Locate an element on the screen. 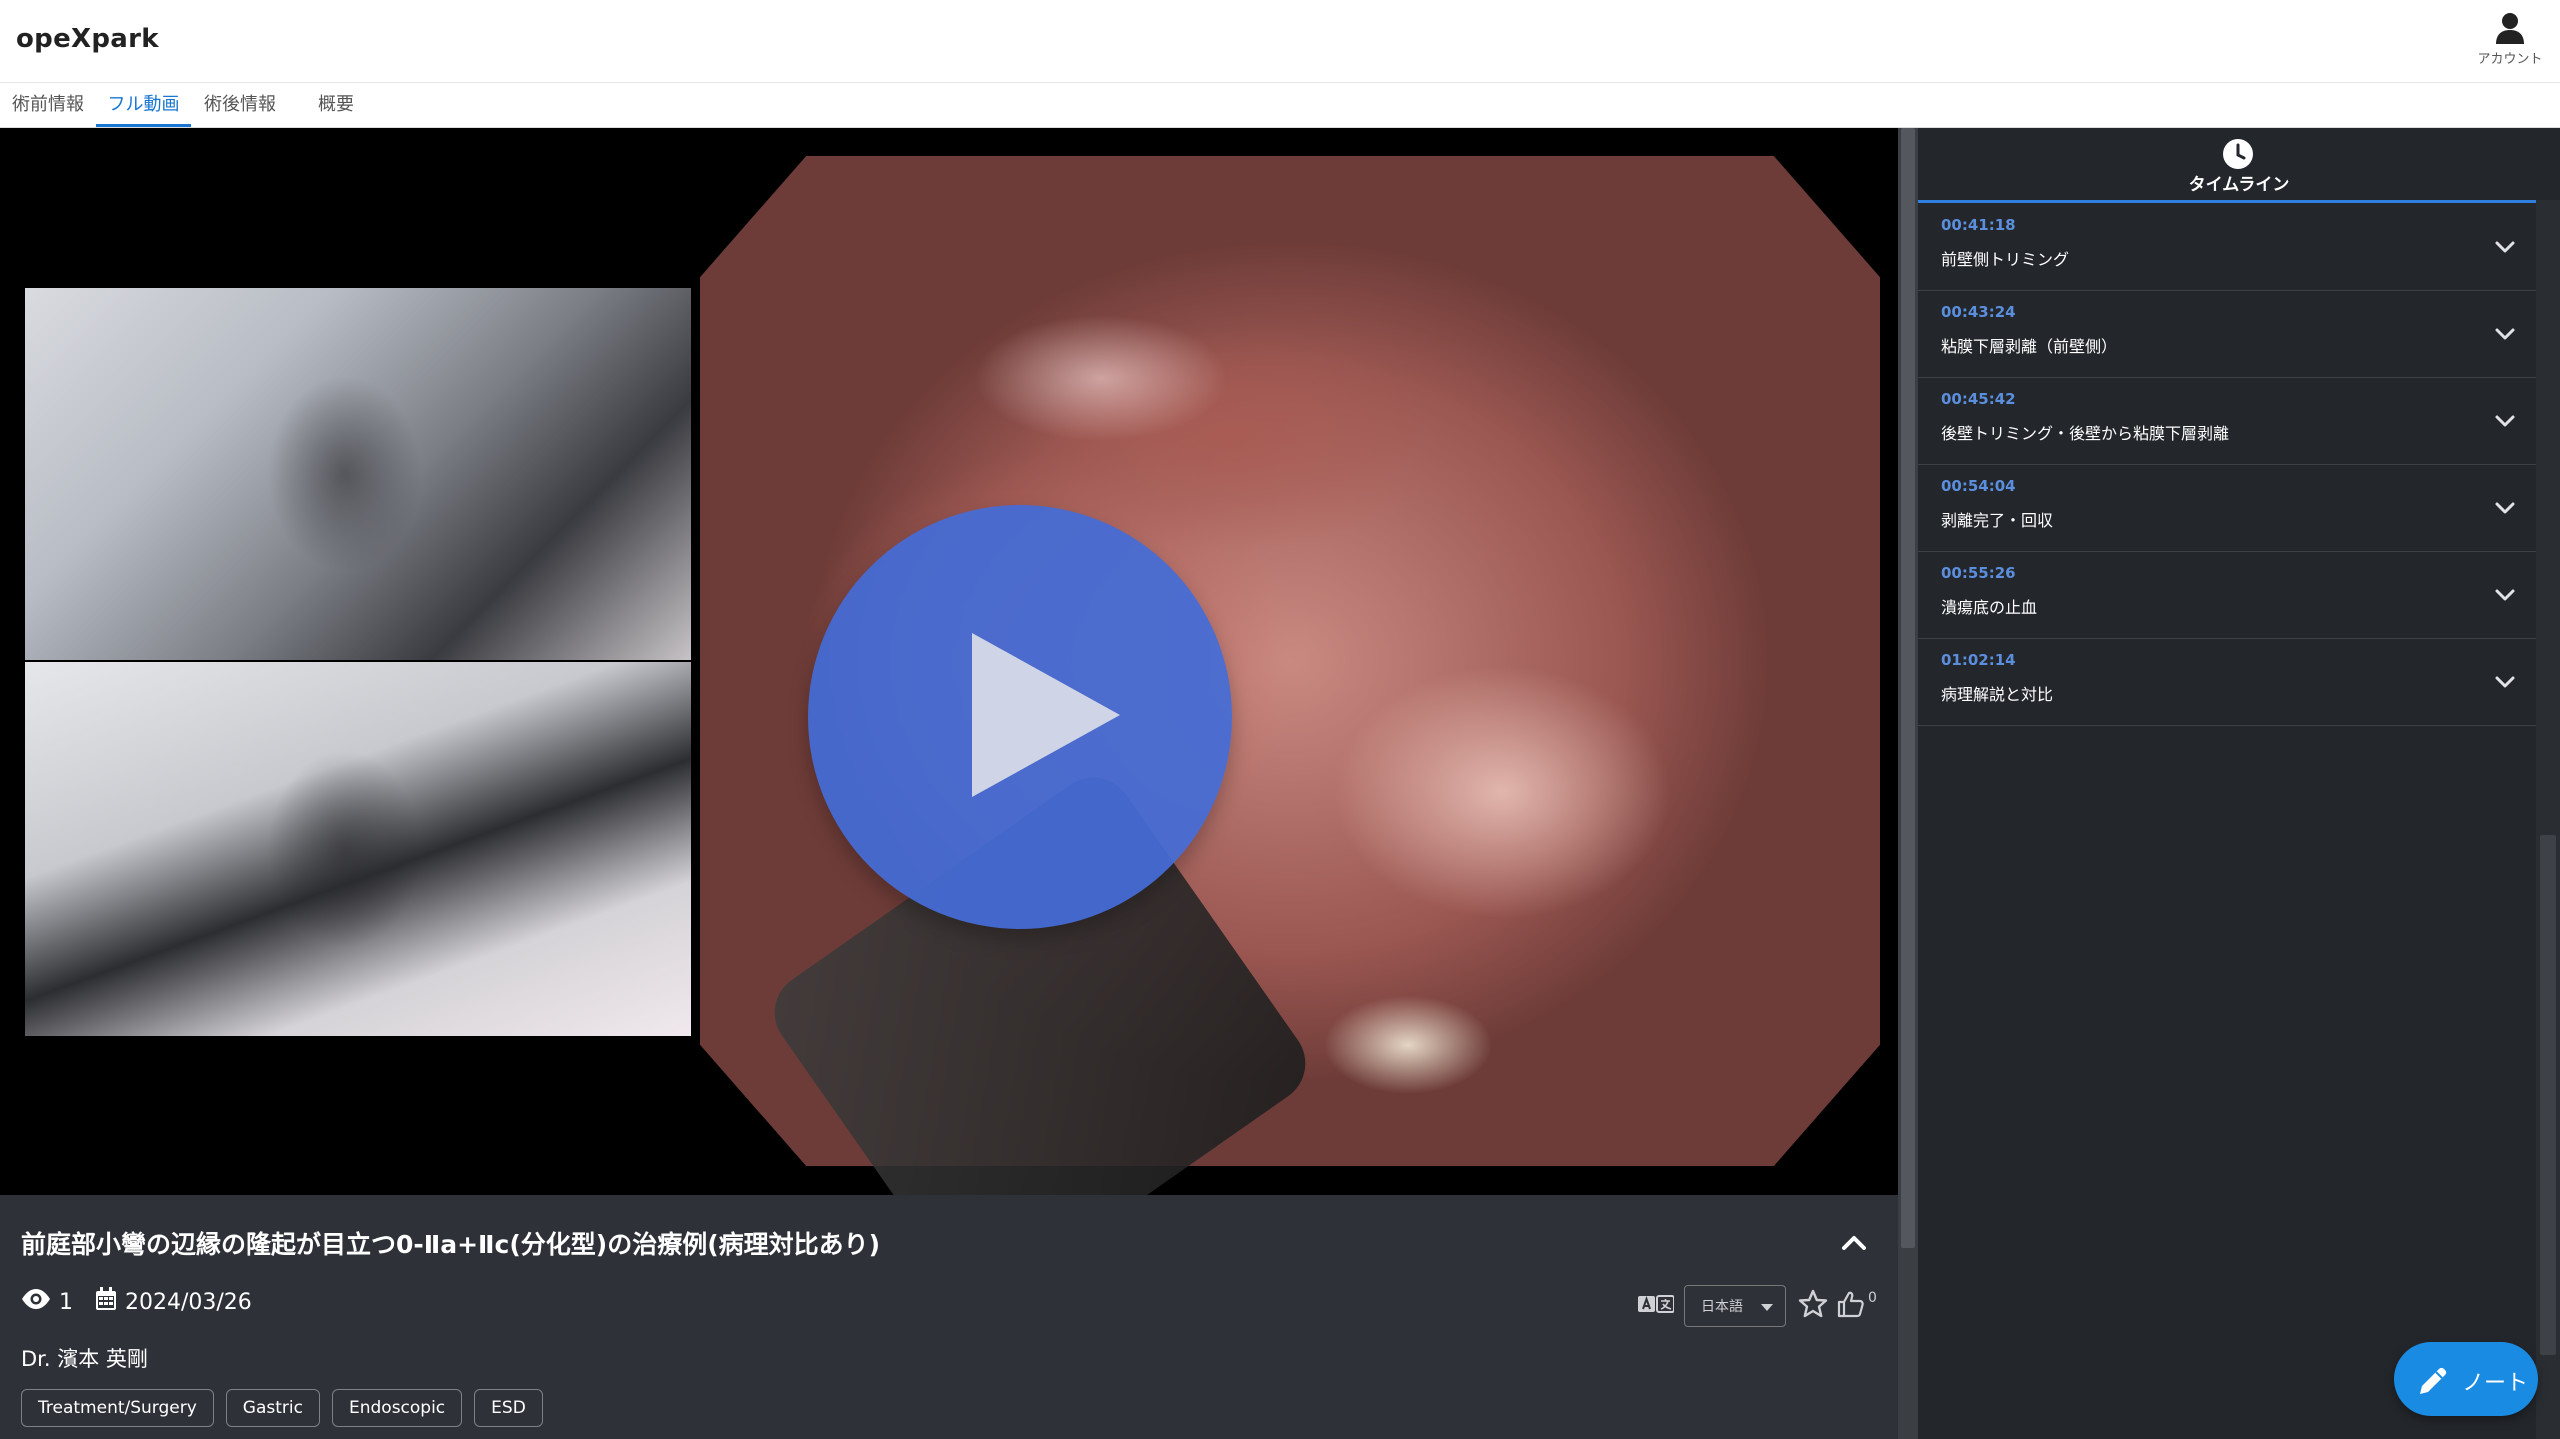  doctor-name: Dr. 濱本 英剛 is located at coordinates (84, 1359).